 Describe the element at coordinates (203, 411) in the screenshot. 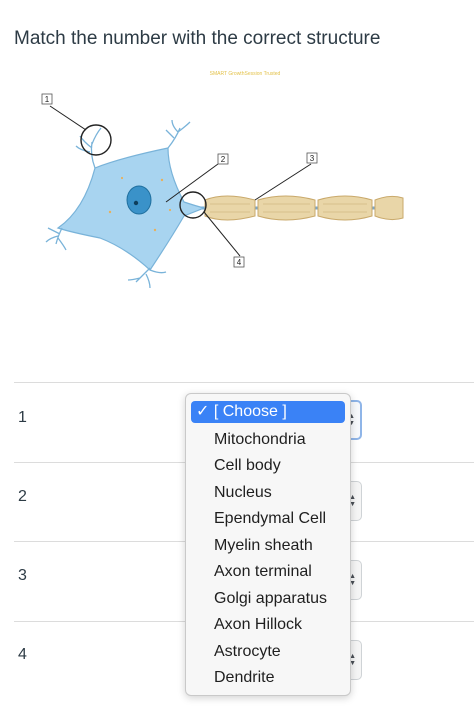

I see `checkmark-icon: ✓` at that location.